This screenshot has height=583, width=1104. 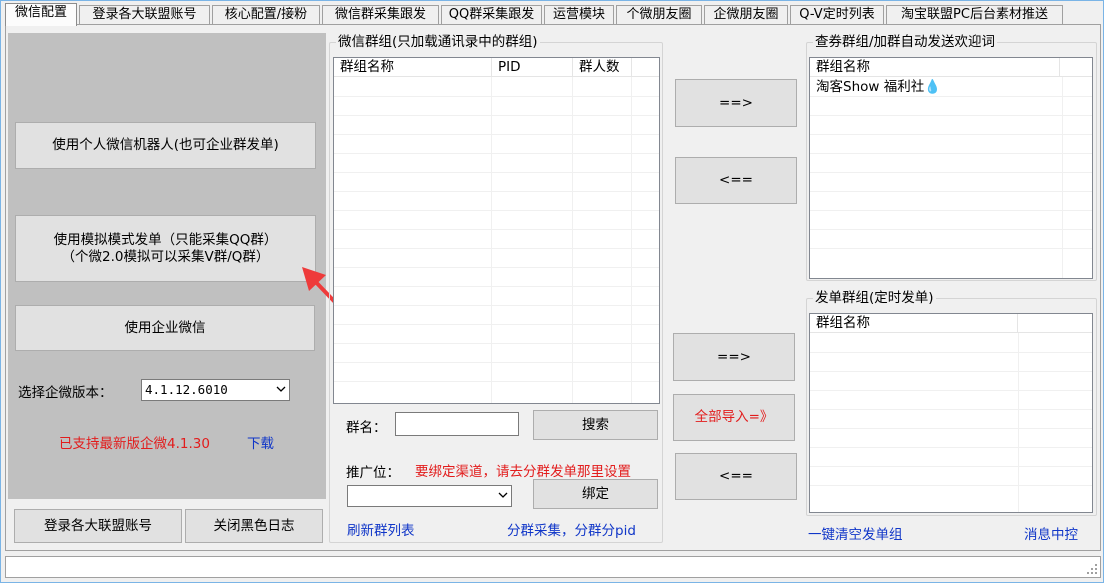 I want to click on add-to-send-groups-button: ==>, so click(x=734, y=357).